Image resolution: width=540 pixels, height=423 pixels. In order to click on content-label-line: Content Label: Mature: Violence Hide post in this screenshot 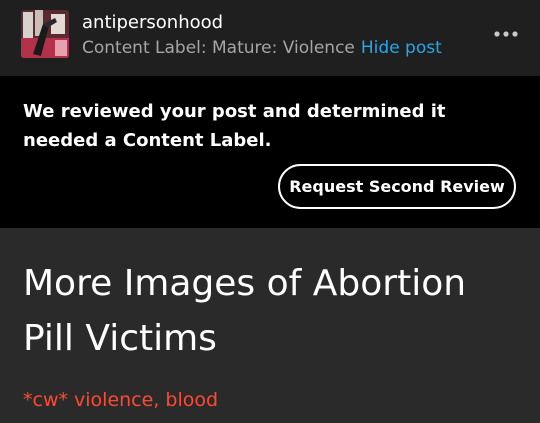, I will do `click(262, 48)`.